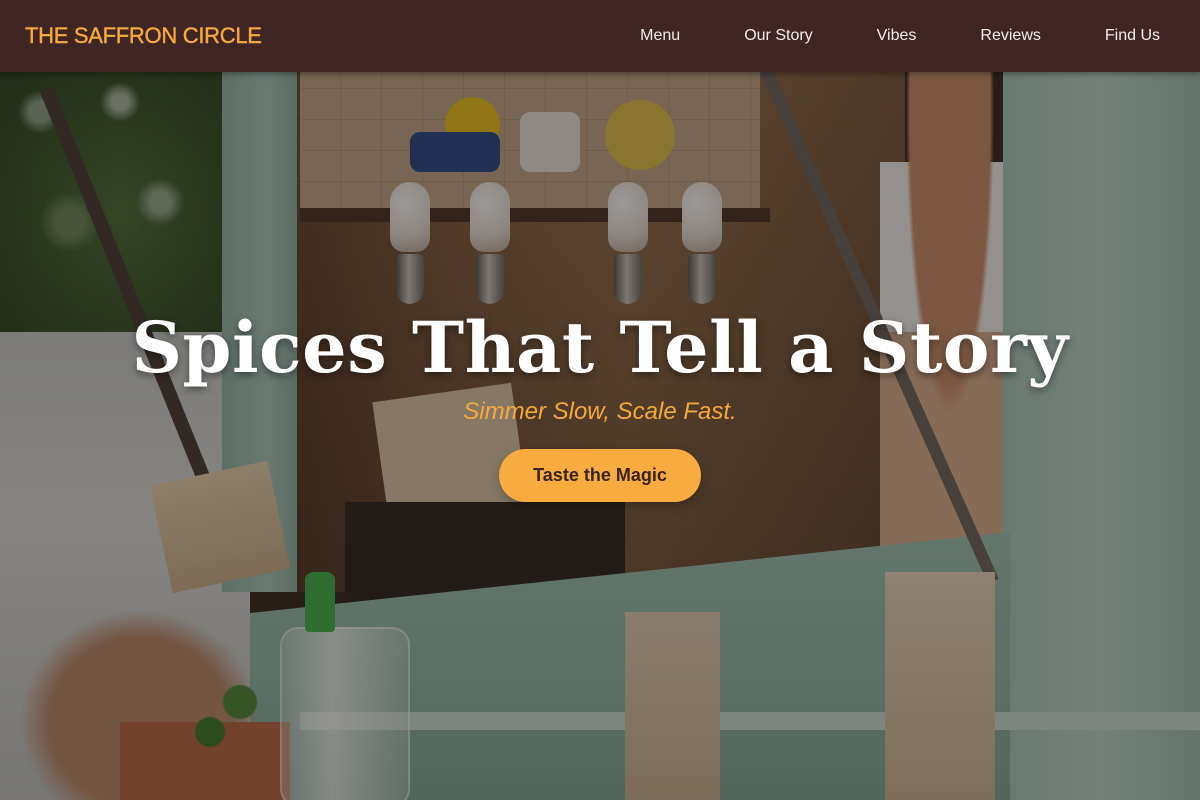 This screenshot has width=1200, height=800. Describe the element at coordinates (897, 36) in the screenshot. I see `nav-link-vibes: Vibes` at that location.